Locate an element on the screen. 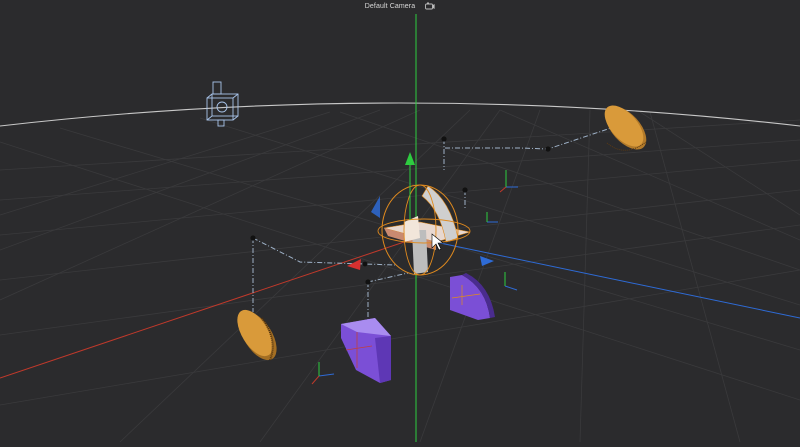 The height and width of the screenshot is (447, 800). camera-options-icon is located at coordinates (430, 6).